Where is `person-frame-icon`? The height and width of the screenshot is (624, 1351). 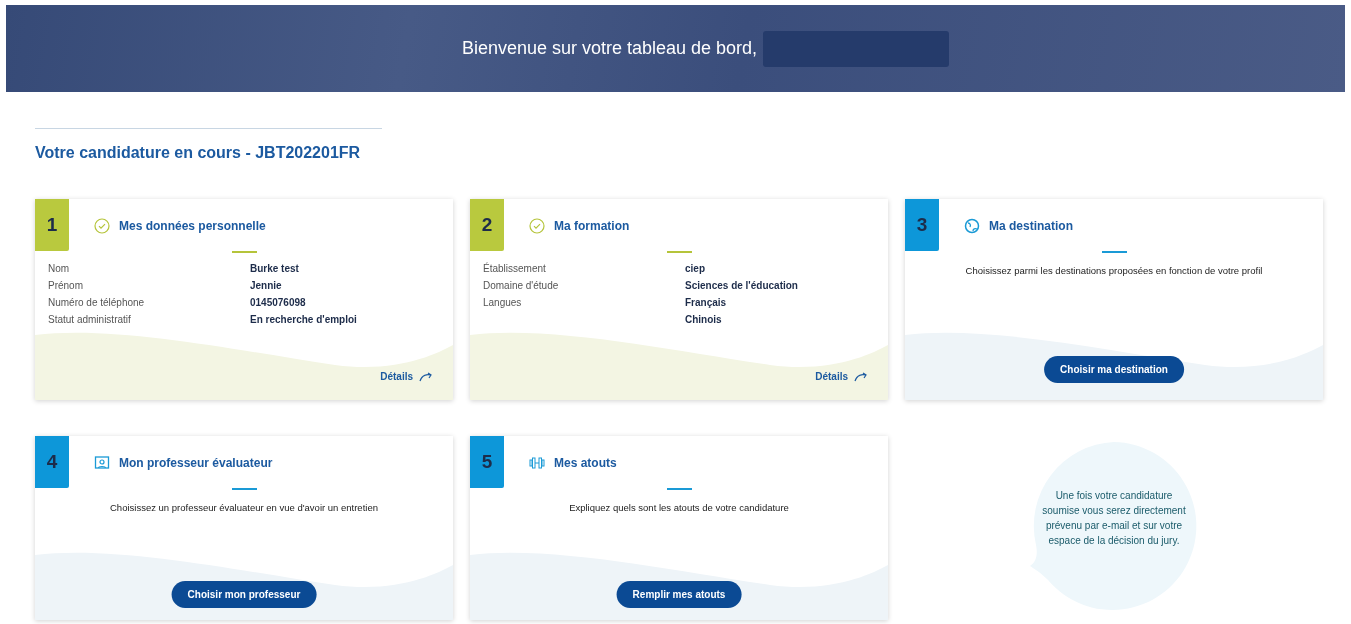 person-frame-icon is located at coordinates (102, 463).